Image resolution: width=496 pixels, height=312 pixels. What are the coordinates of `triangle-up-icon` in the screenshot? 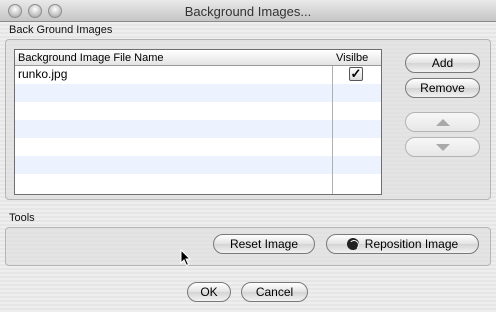 It's located at (442, 122).